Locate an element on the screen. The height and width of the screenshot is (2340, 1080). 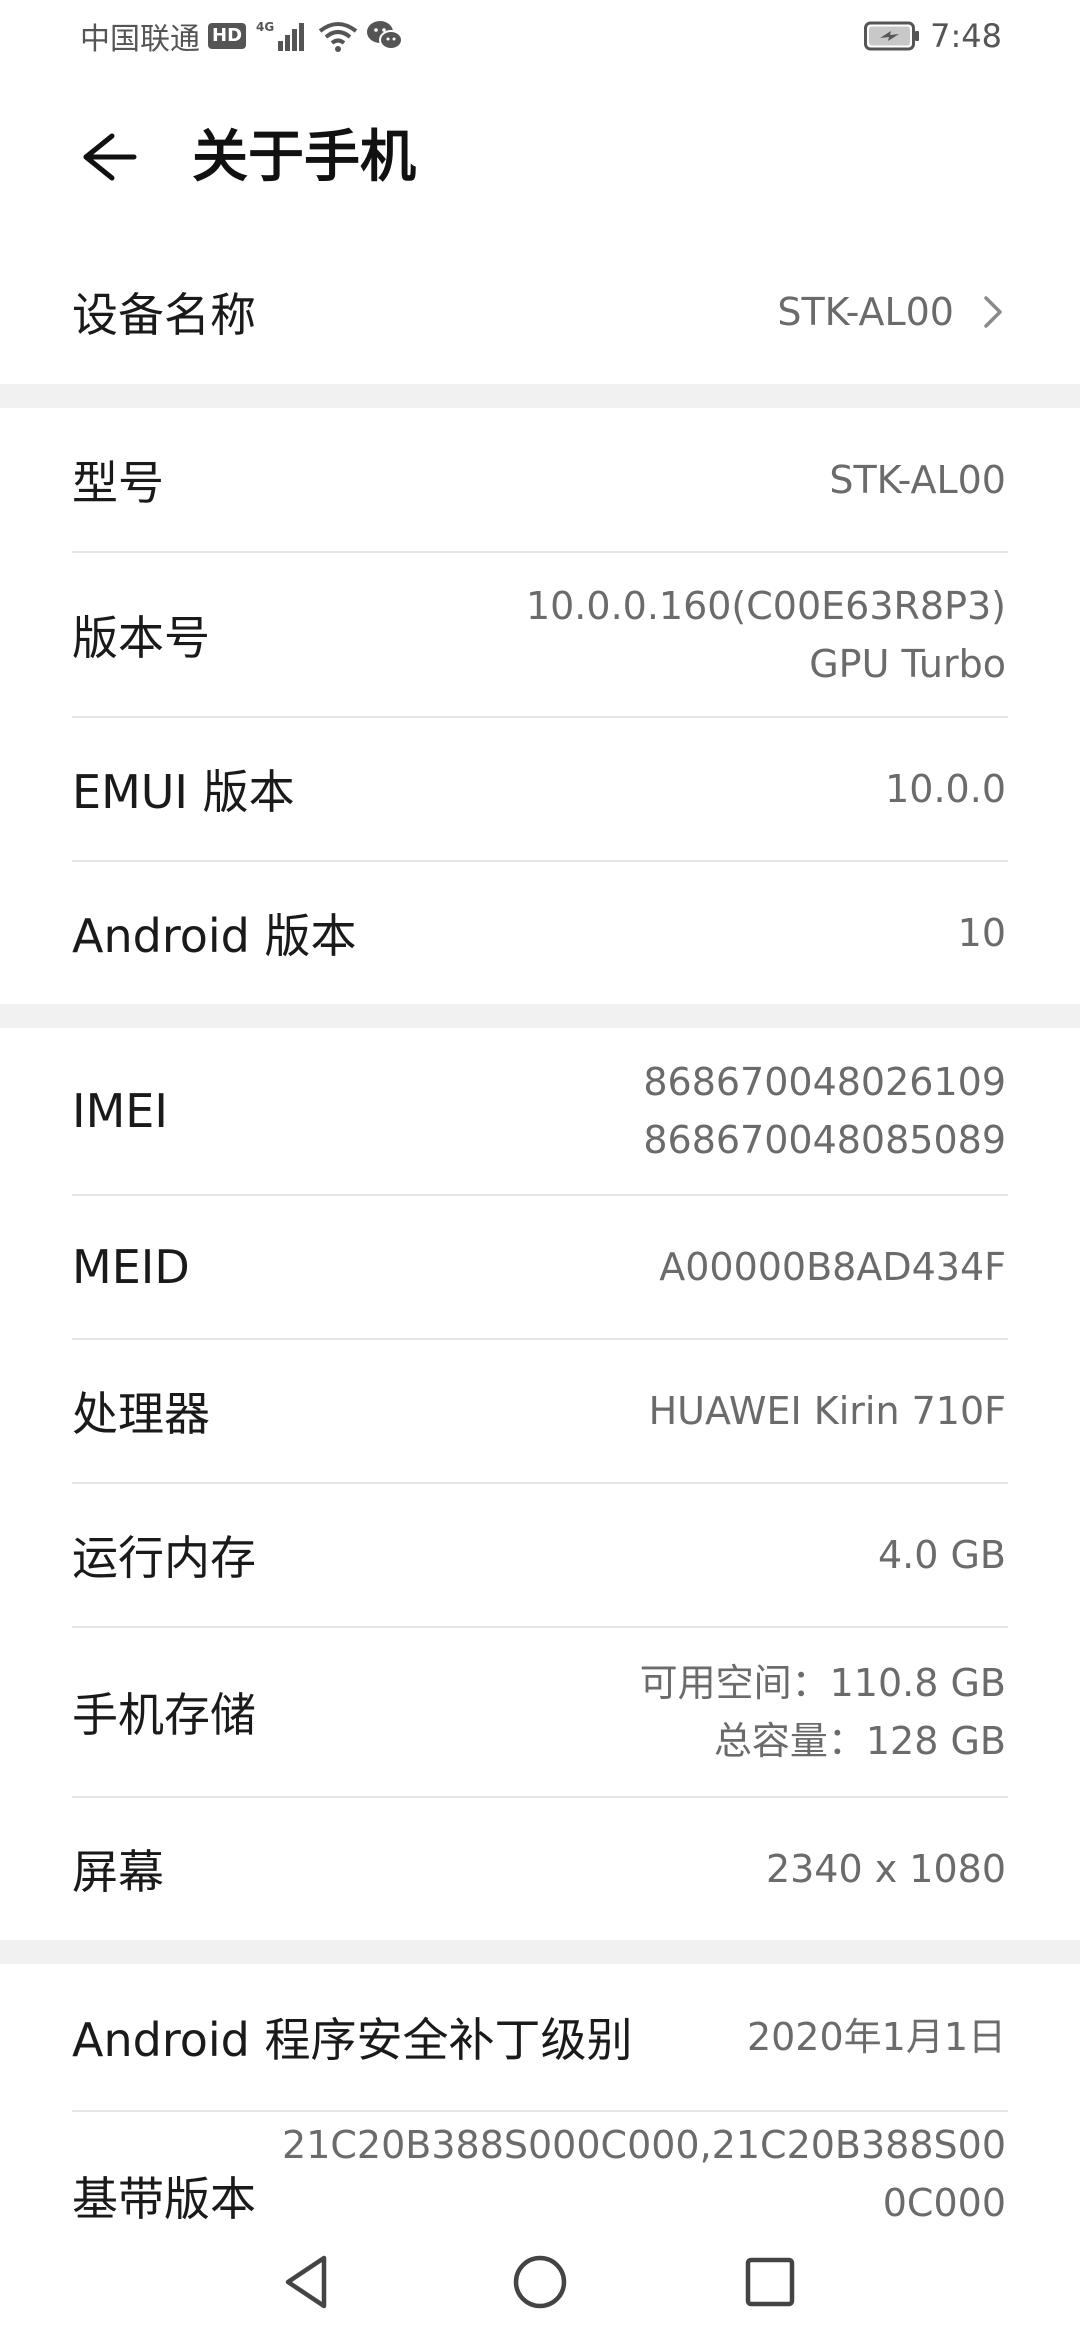
storage-value: 可用空间：110.8 GB 总容量：128 GB is located at coordinates (823, 1712).